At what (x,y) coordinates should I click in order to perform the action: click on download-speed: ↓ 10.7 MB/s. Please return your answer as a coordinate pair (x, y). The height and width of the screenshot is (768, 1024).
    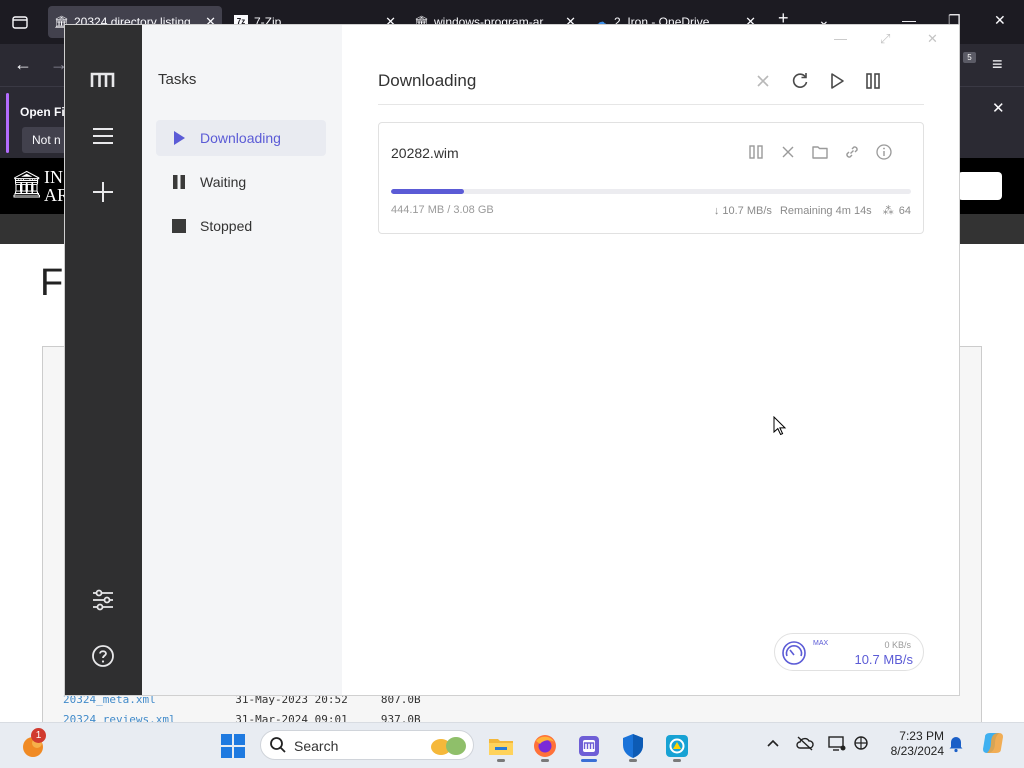
    Looking at the image, I should click on (742, 211).